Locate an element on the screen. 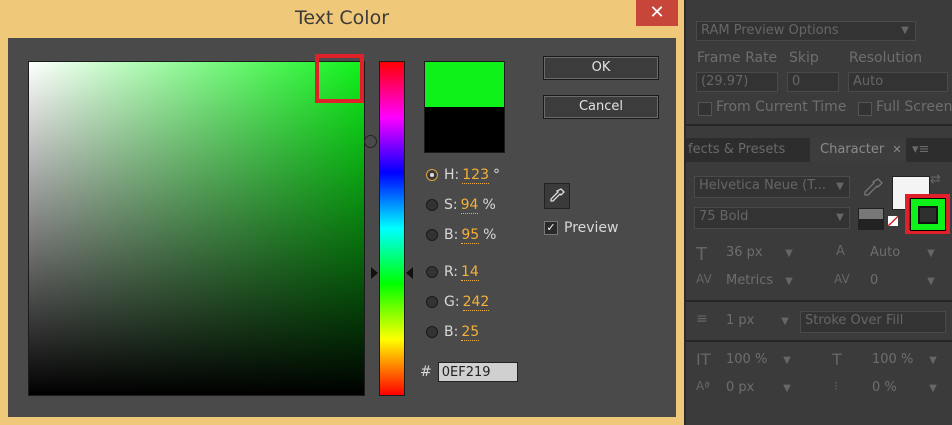  font-style-dropdown: 75 Bold is located at coordinates (772, 218).